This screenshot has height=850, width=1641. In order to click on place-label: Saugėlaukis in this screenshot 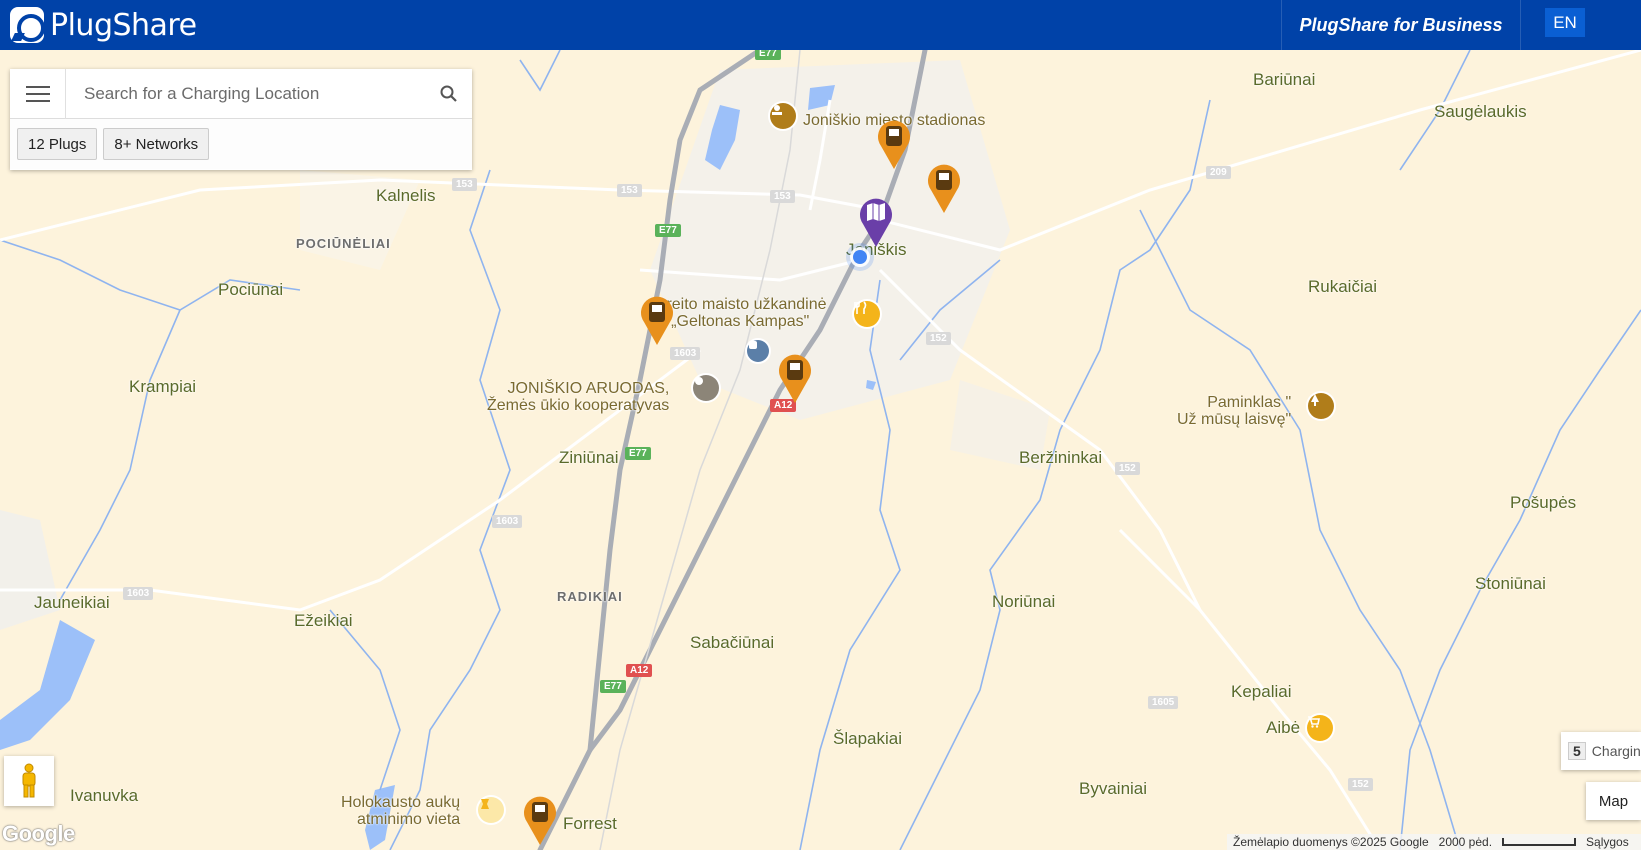, I will do `click(1480, 111)`.